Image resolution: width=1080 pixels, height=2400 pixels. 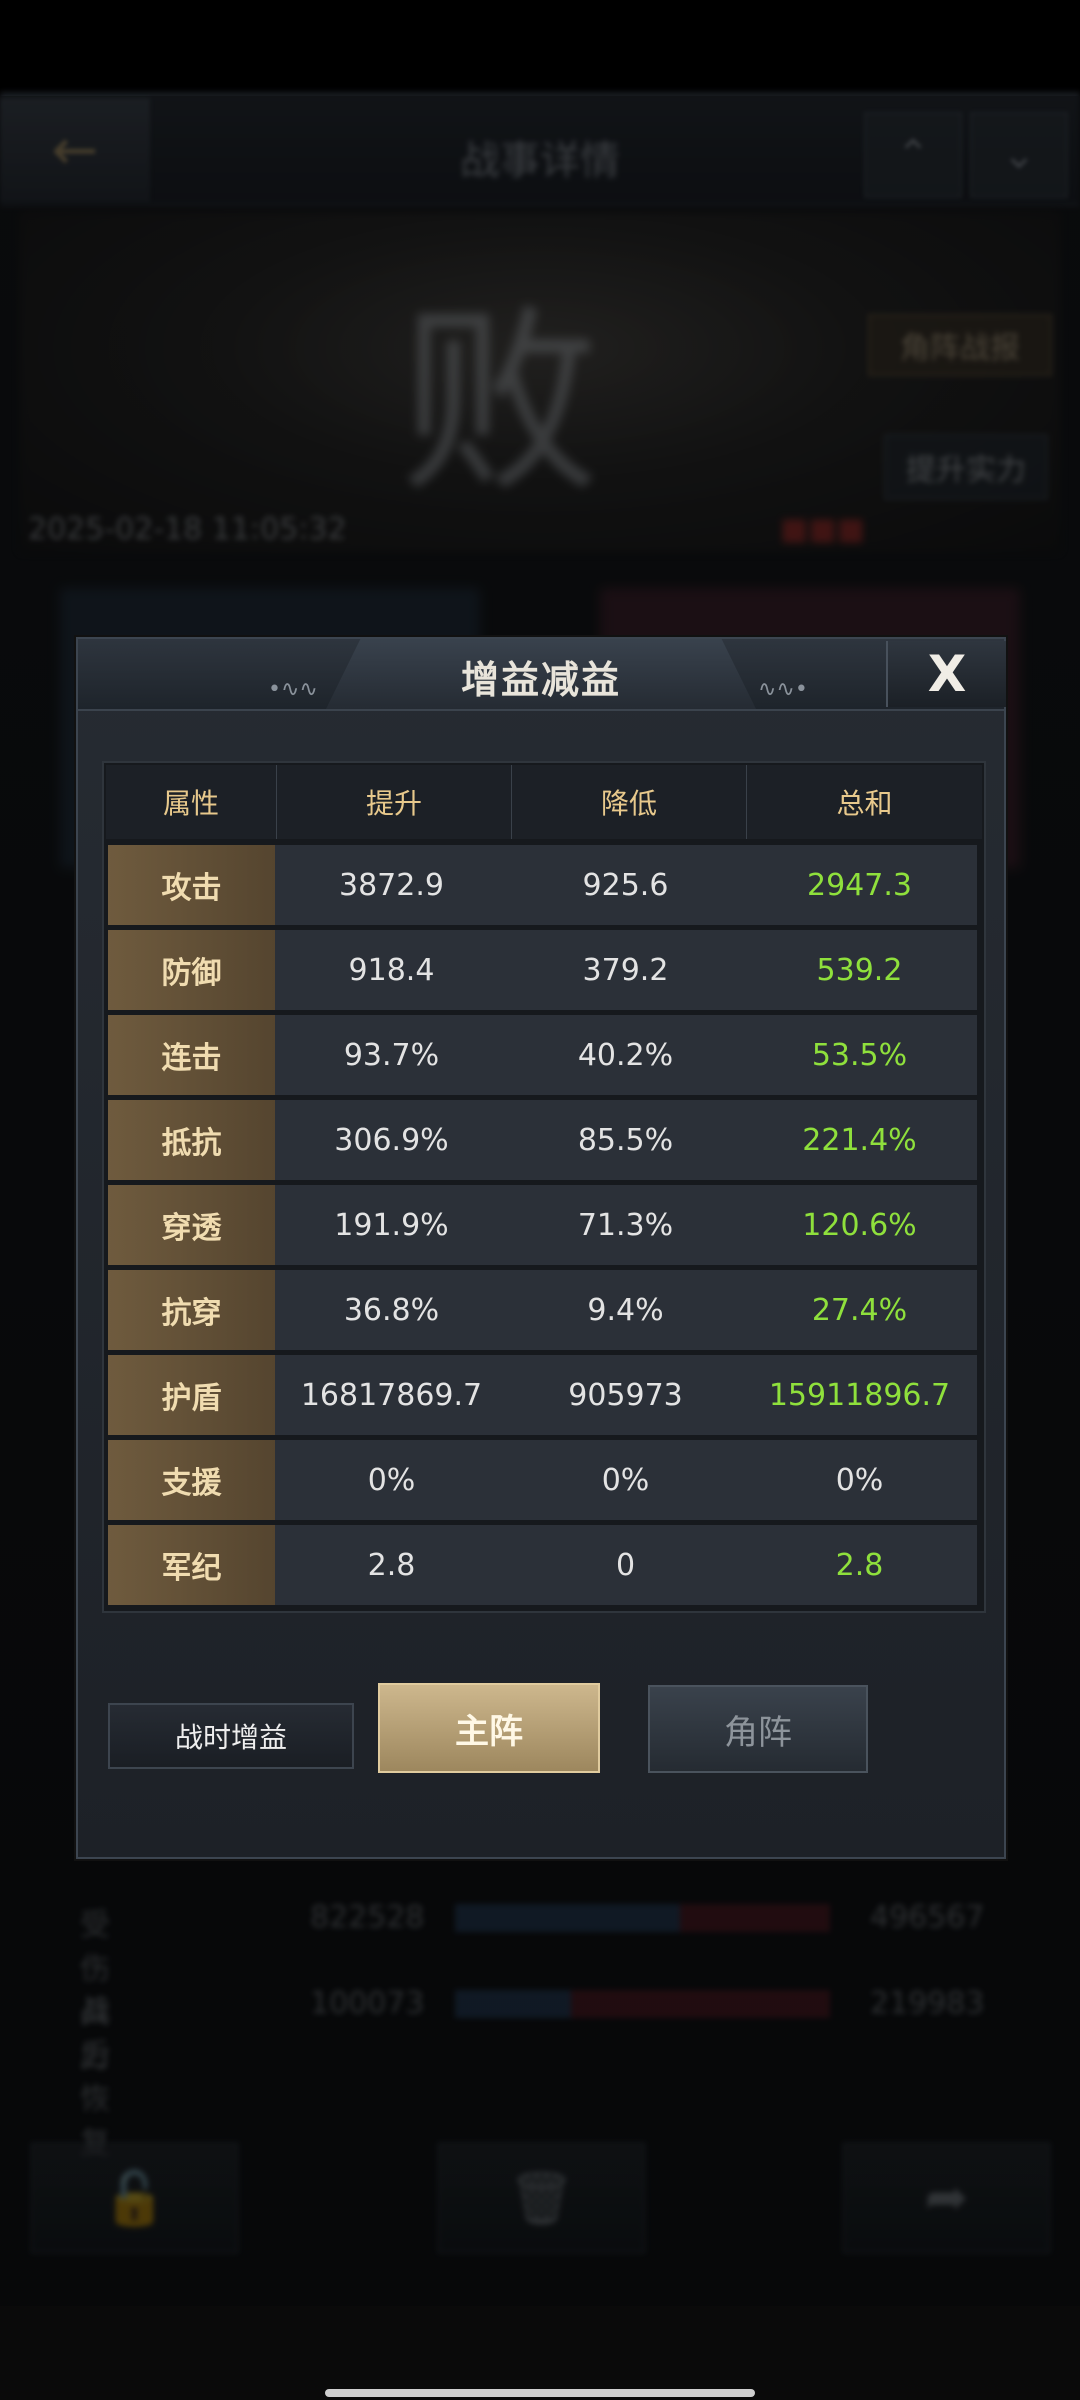 What do you see at coordinates (540, 2353) in the screenshot?
I see `navigation-bar-area` at bounding box center [540, 2353].